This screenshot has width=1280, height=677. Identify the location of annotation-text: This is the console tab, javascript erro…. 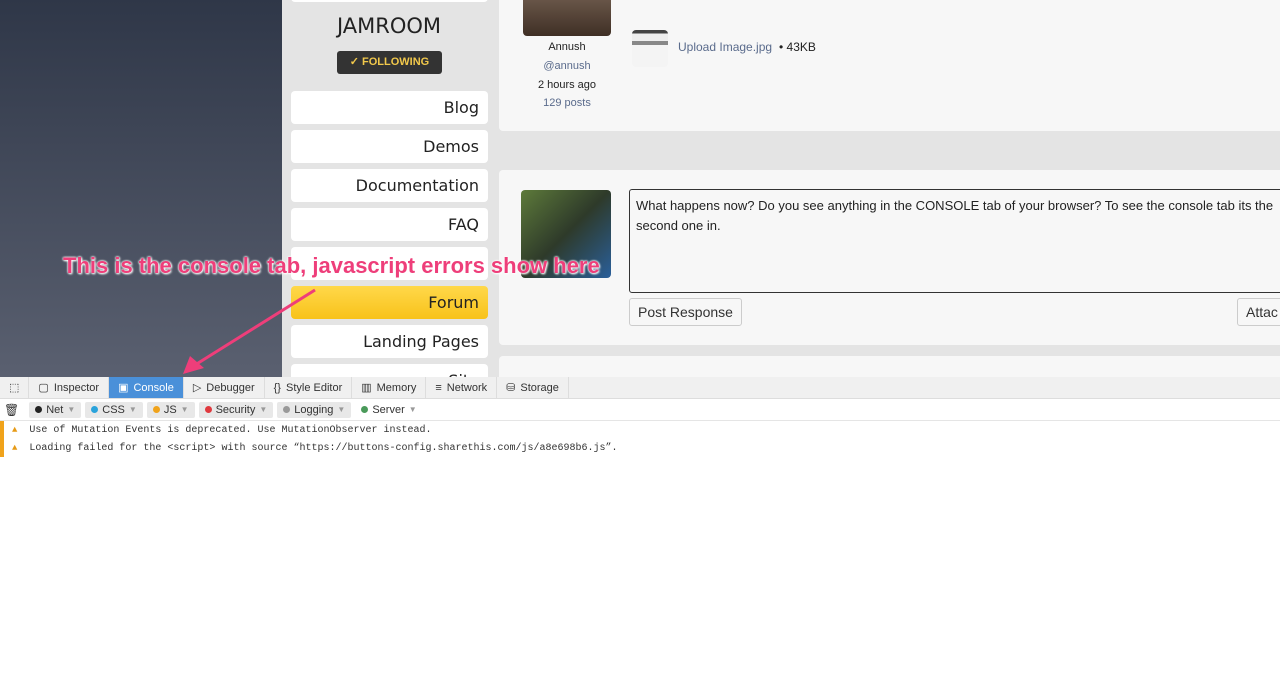
(331, 265).